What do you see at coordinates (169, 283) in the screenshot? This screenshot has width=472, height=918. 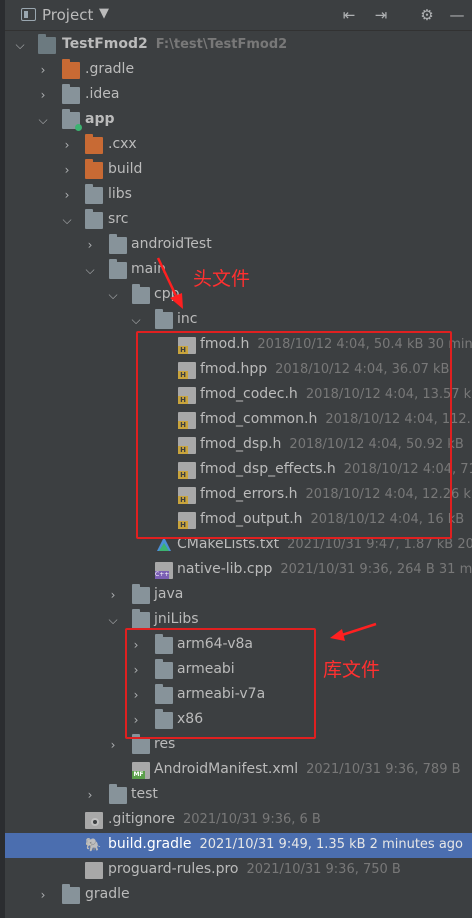 I see `headers-arrow` at bounding box center [169, 283].